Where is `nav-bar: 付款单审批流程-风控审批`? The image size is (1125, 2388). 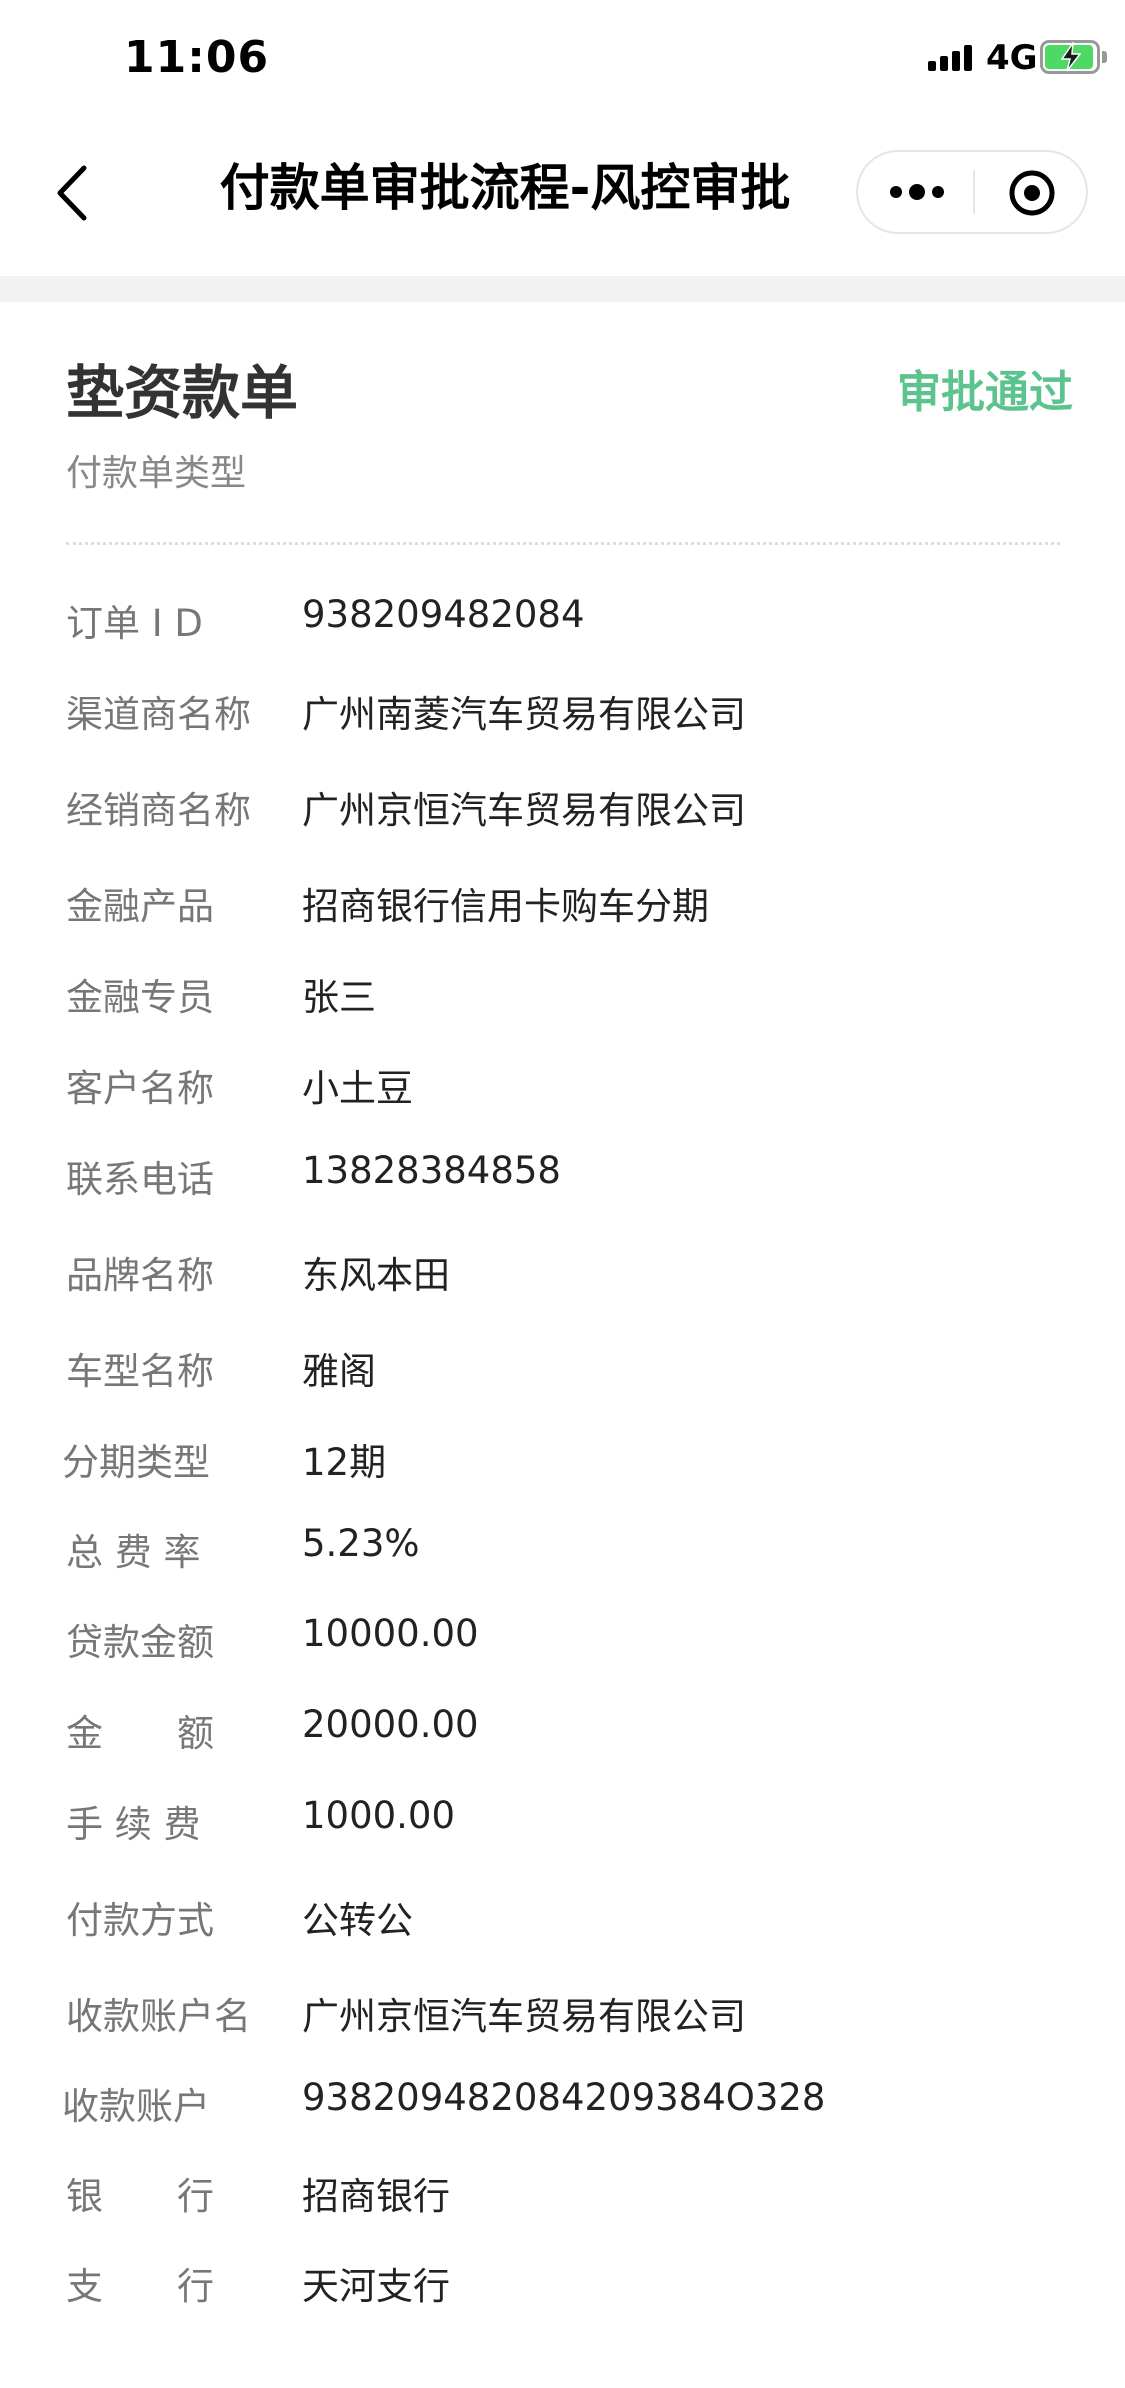 nav-bar: 付款单审批流程-风控审批 is located at coordinates (562, 197).